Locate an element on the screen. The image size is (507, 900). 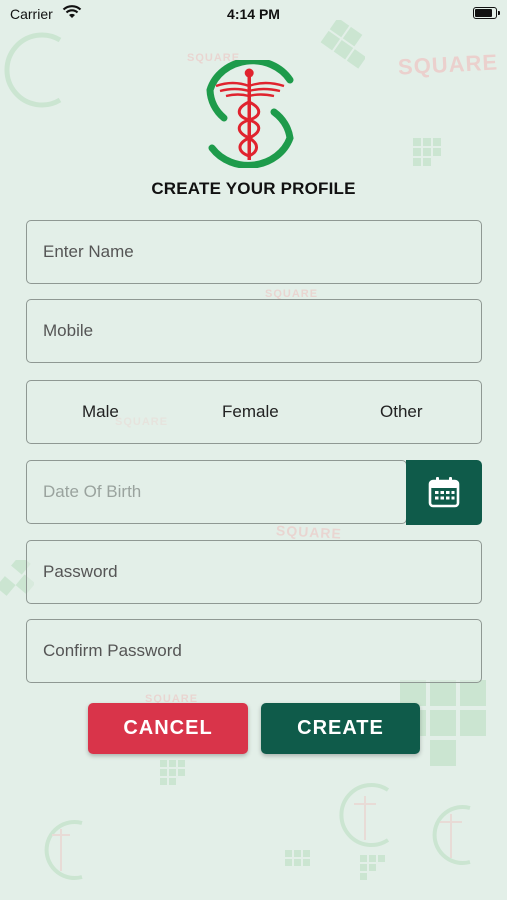
mobile-input is located at coordinates (254, 331).